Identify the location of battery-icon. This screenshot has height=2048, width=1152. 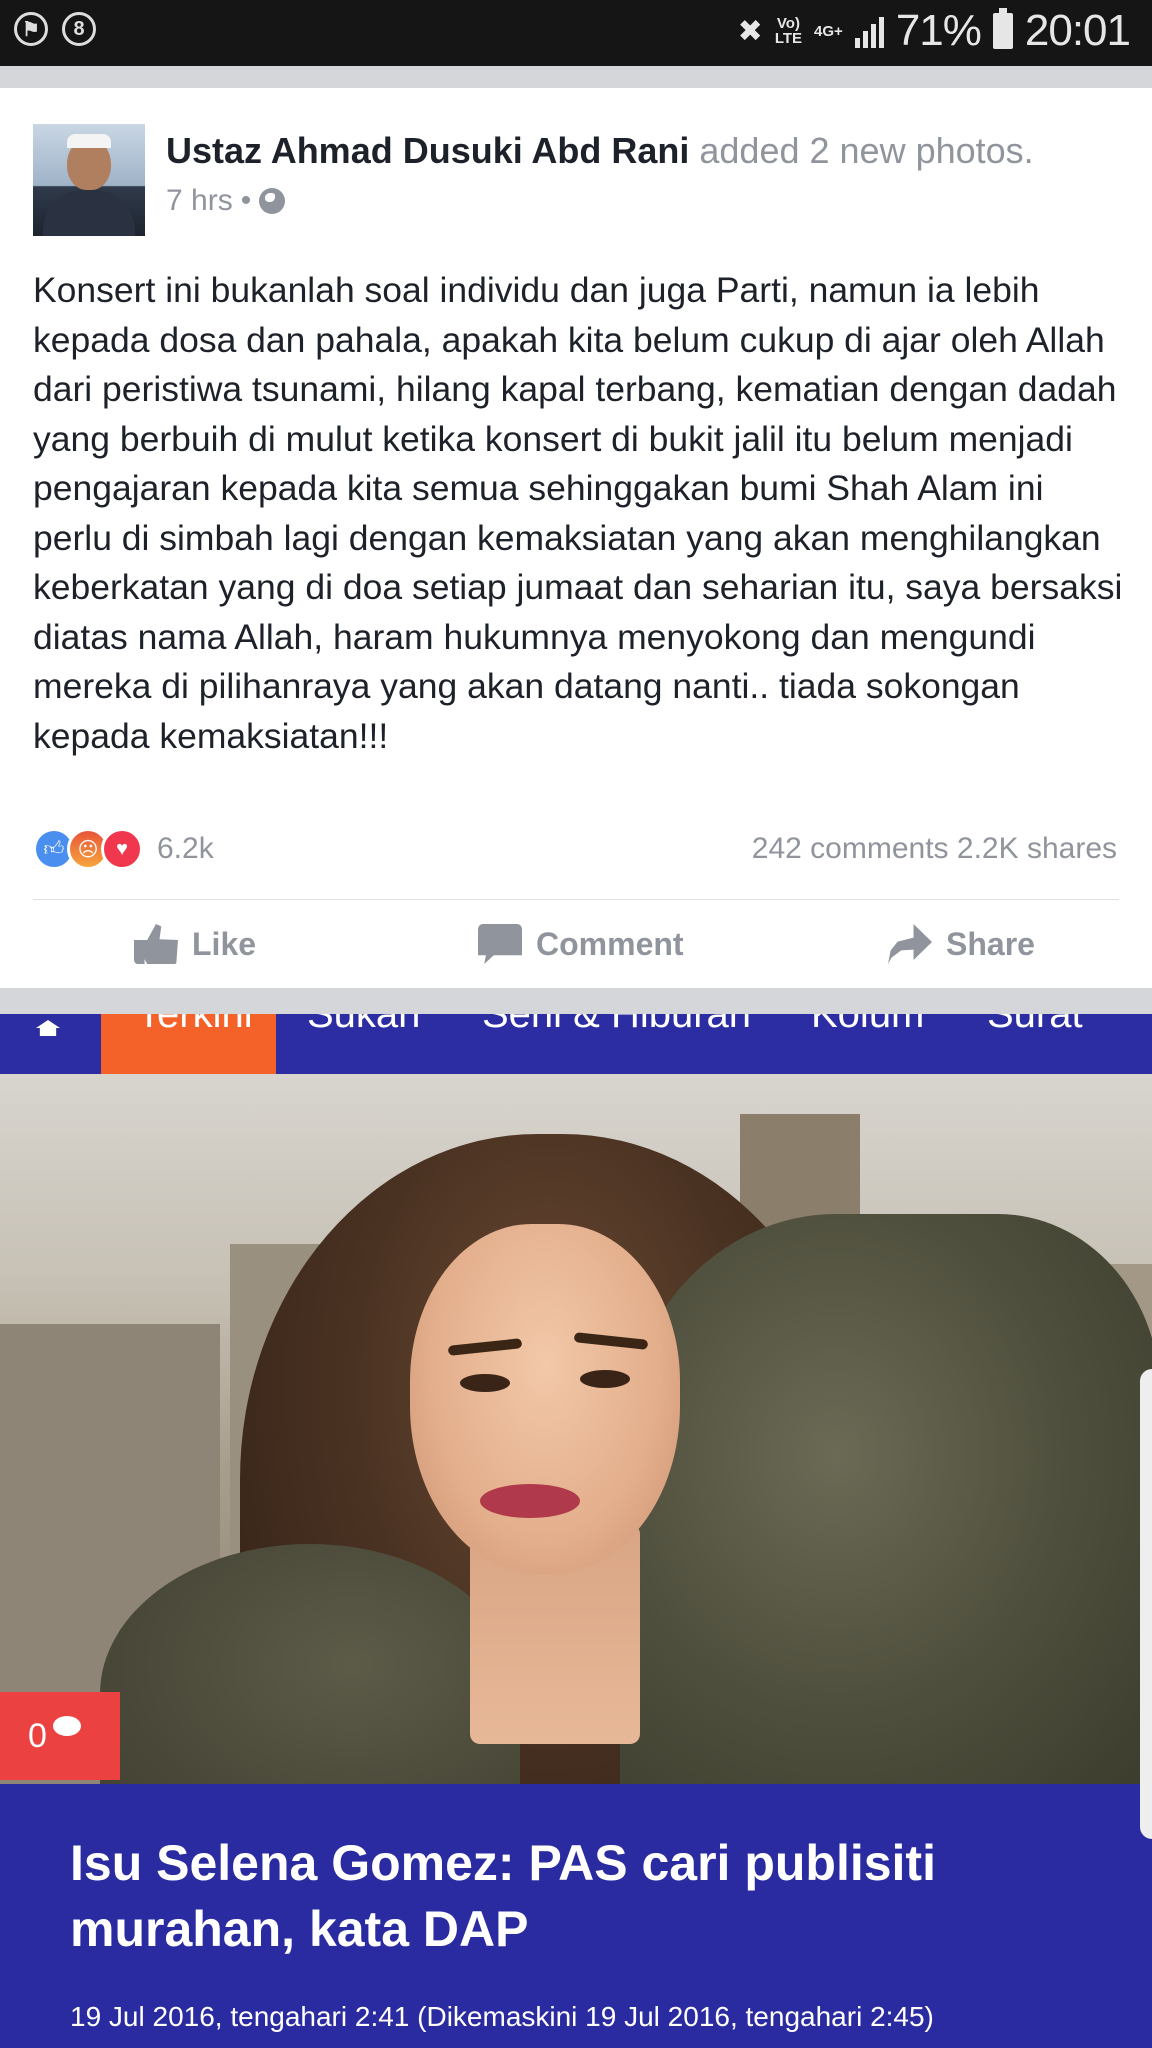
(1002, 28).